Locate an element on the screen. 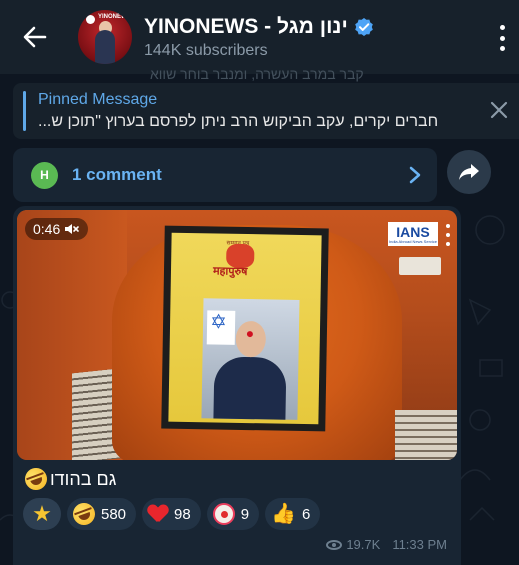 This screenshot has width=519, height=565. reactions-bar: ★ 580 98 9 👍 6 is located at coordinates (172, 514).